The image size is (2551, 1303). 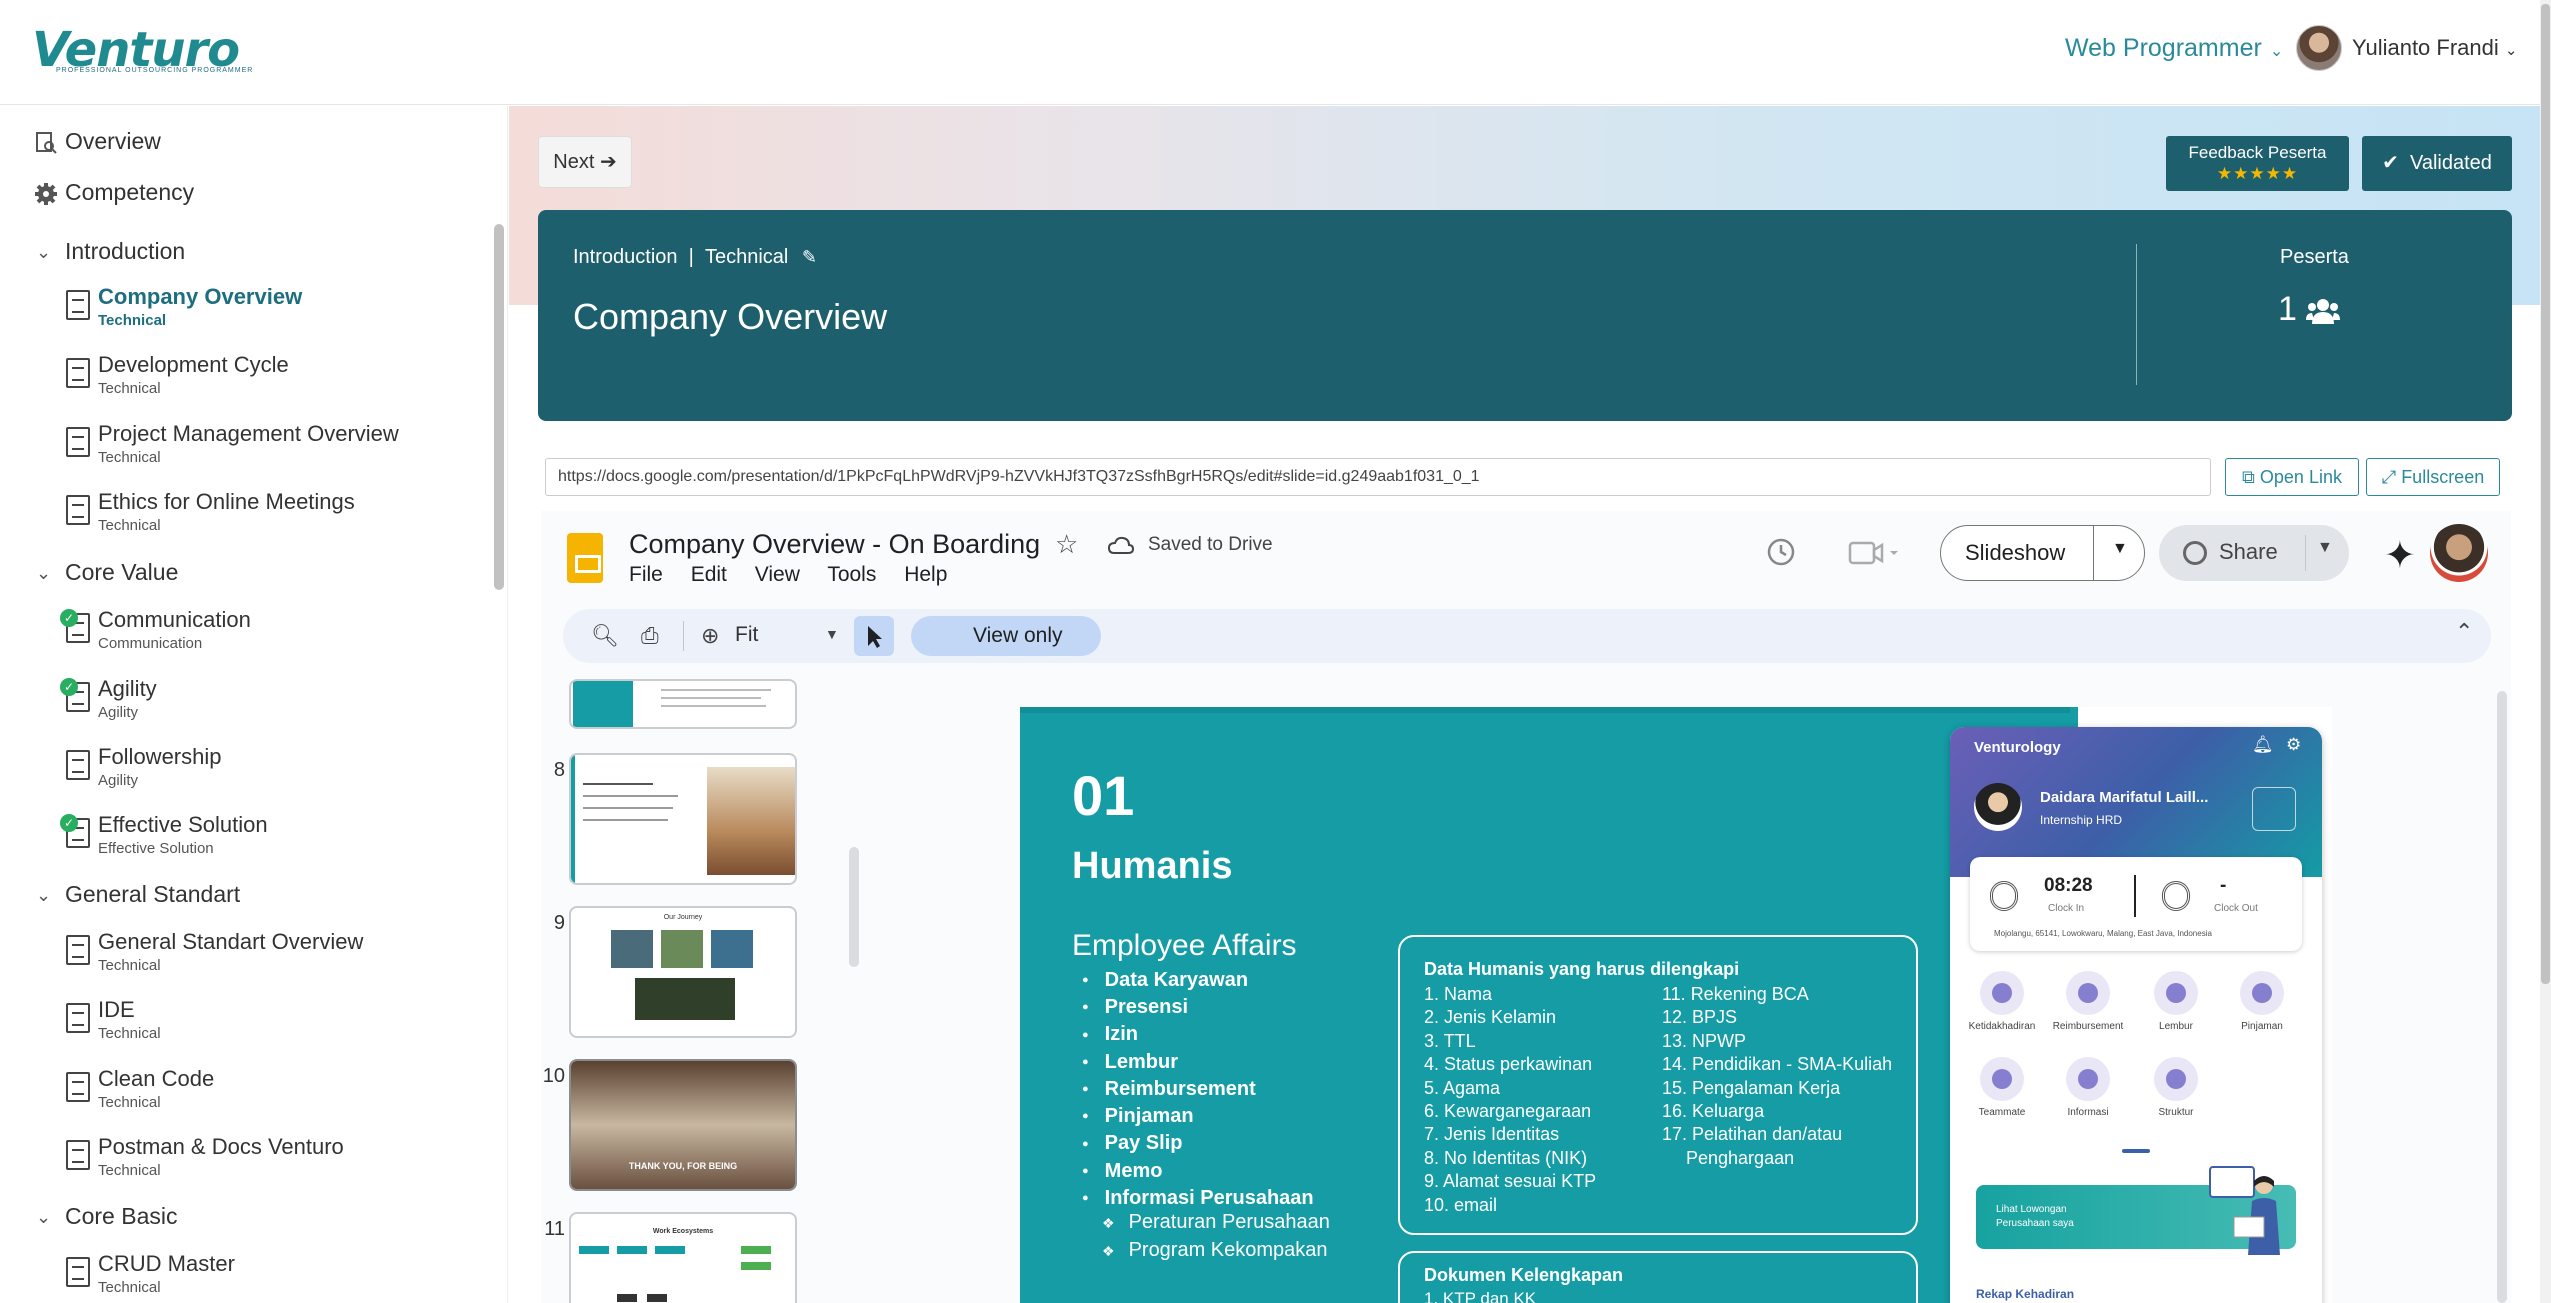 What do you see at coordinates (245, 1276) in the screenshot?
I see `sidebar-item-crud-master: CRUD Master Technical` at bounding box center [245, 1276].